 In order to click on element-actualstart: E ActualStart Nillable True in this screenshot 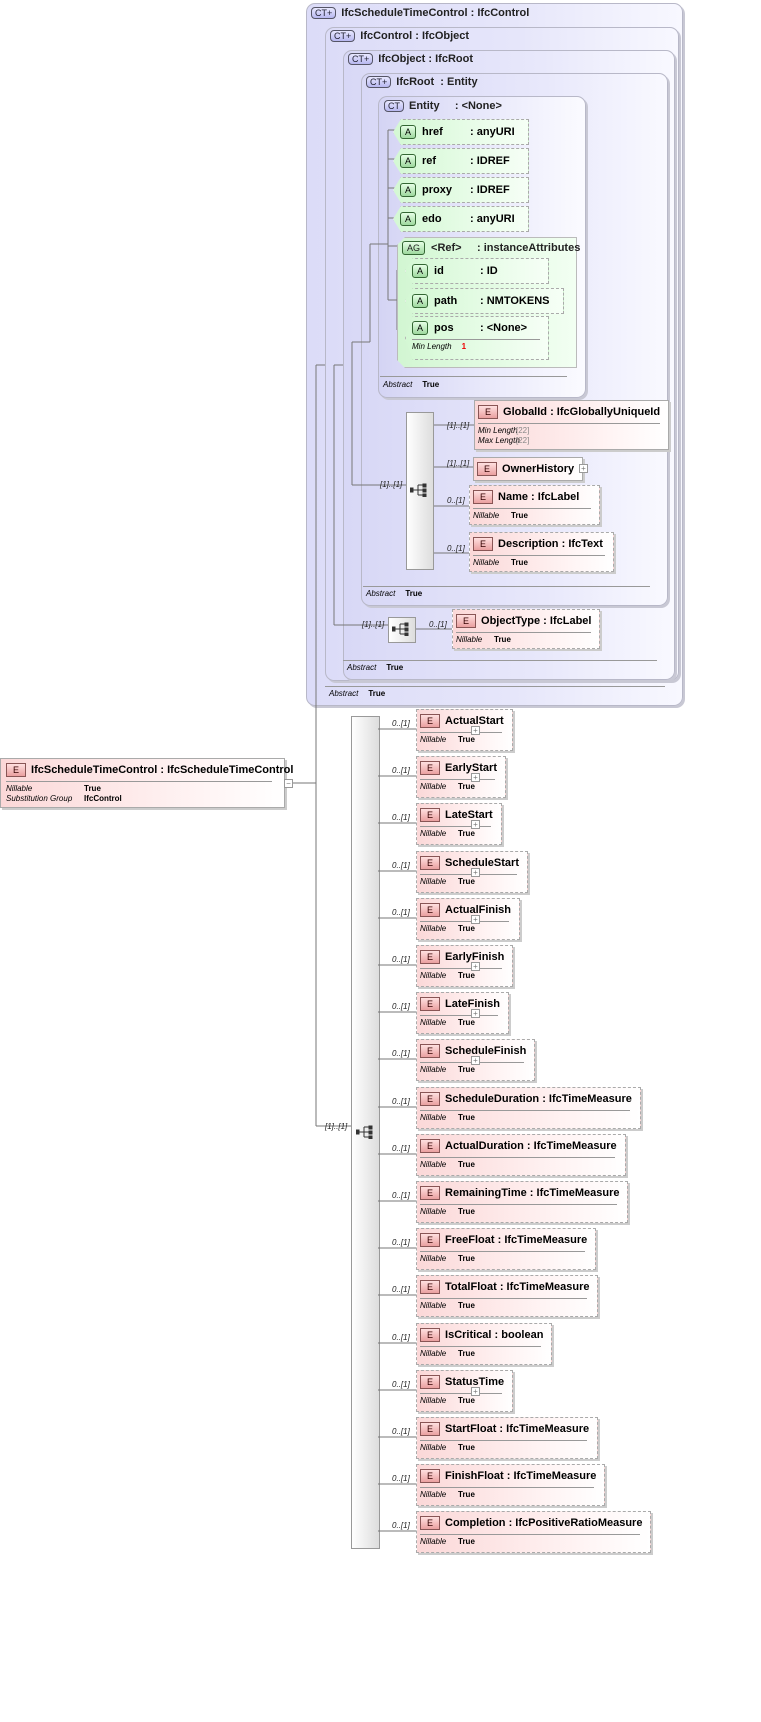, I will do `click(464, 730)`.